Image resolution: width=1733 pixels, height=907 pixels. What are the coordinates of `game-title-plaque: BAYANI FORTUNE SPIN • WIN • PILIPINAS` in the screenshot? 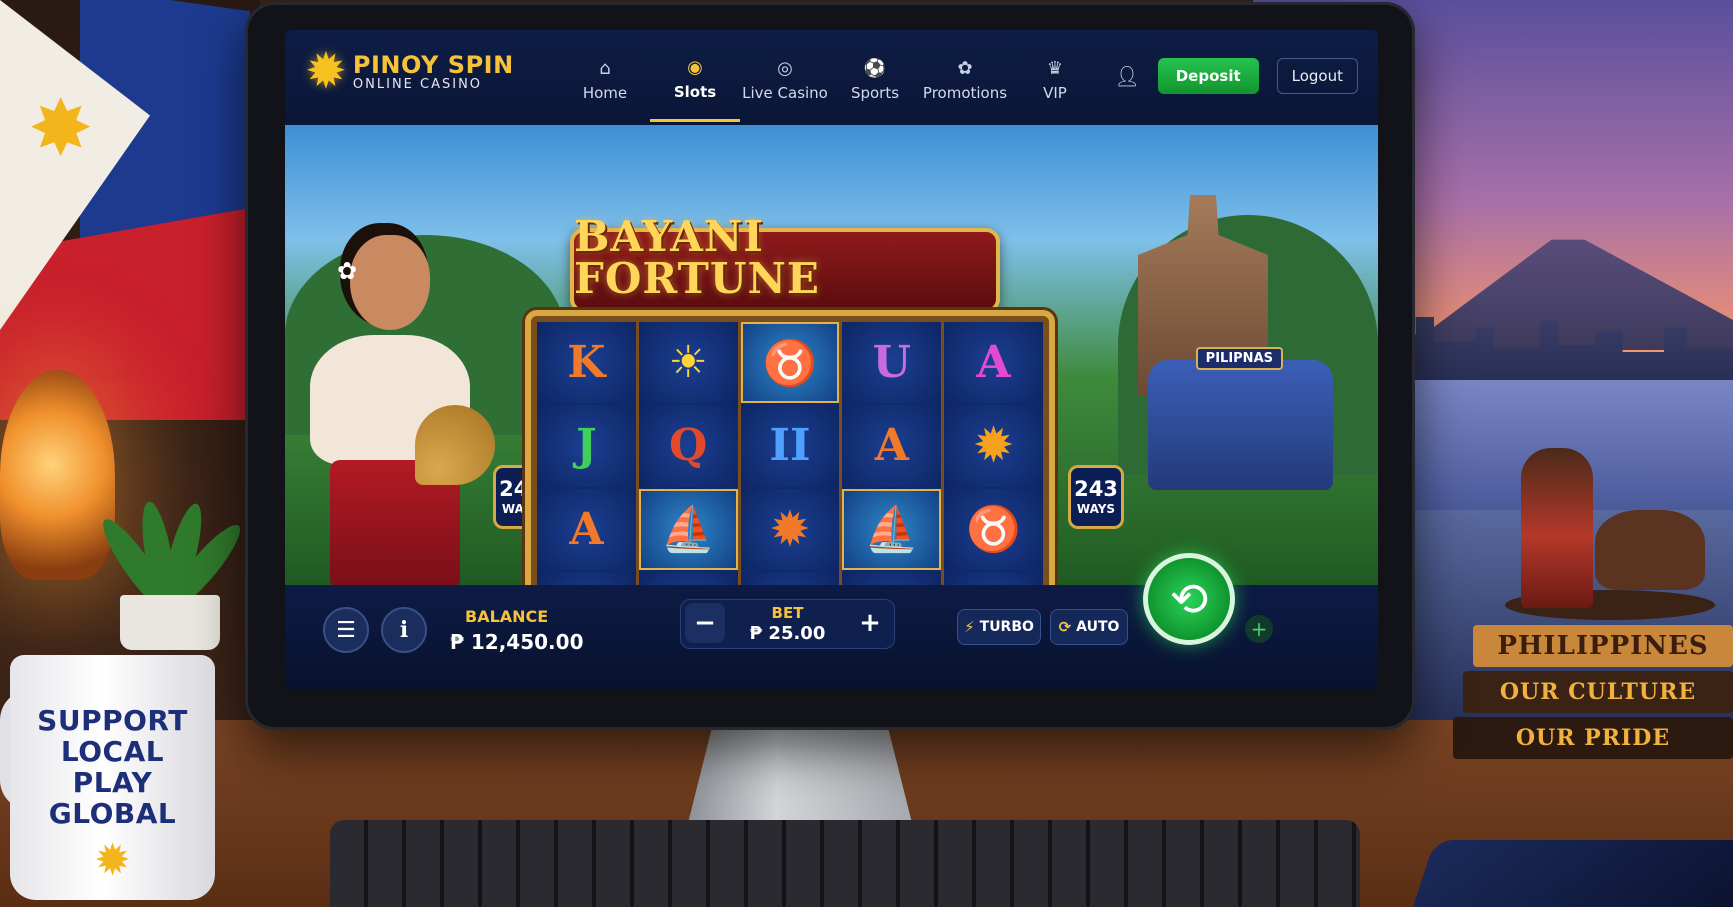 It's located at (785, 270).